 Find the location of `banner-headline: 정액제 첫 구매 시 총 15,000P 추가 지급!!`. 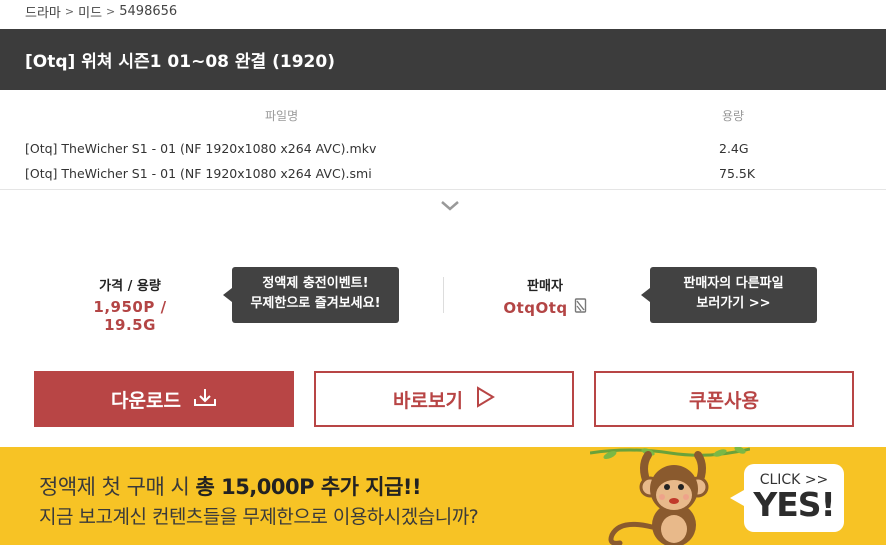

banner-headline: 정액제 첫 구매 시 총 15,000P 추가 지급!! is located at coordinates (230, 486).